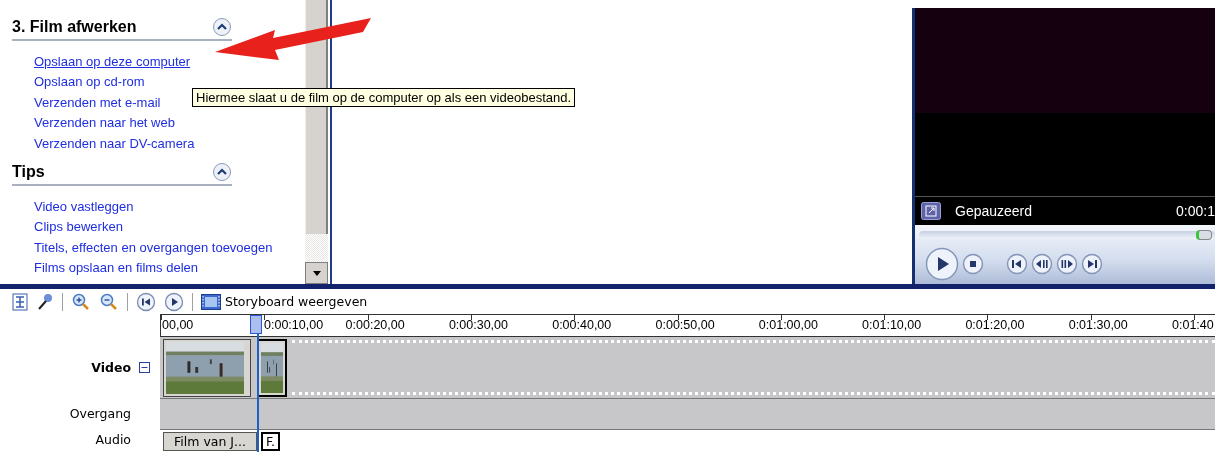  Describe the element at coordinates (582, 325) in the screenshot. I see `tick-label: 0:00:40,00` at that location.